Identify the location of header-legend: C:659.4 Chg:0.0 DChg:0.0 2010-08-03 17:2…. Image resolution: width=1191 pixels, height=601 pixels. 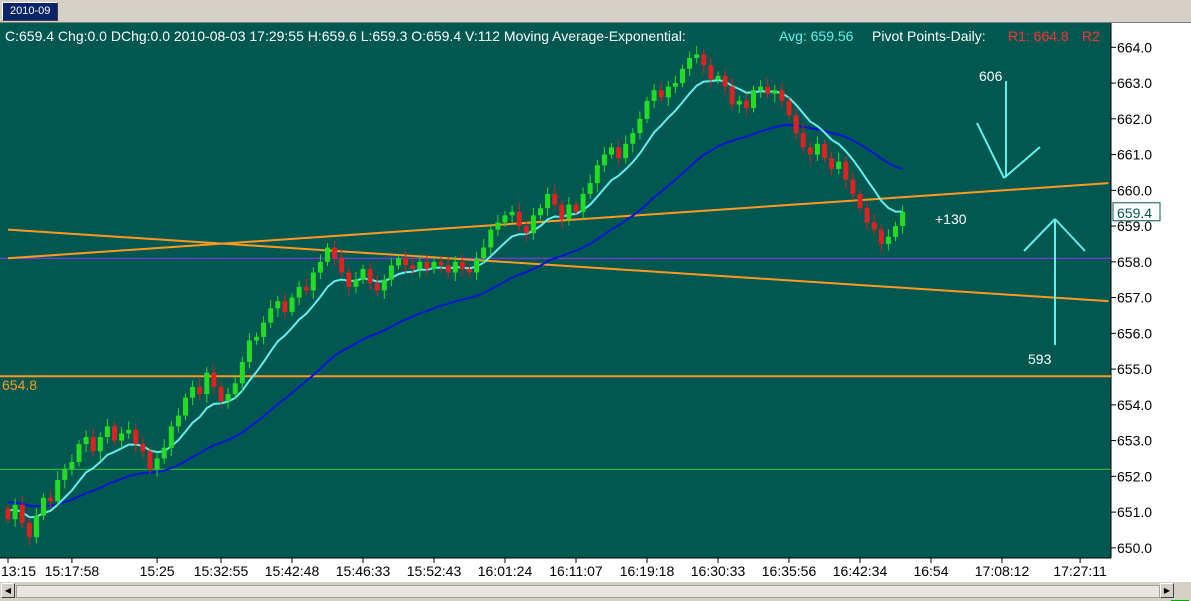
(552, 36).